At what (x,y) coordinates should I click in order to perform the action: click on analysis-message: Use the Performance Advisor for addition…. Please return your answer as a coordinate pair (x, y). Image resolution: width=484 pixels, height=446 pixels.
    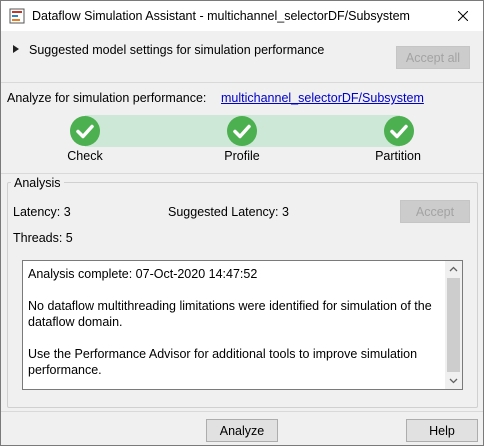
    Looking at the image, I should click on (223, 362).